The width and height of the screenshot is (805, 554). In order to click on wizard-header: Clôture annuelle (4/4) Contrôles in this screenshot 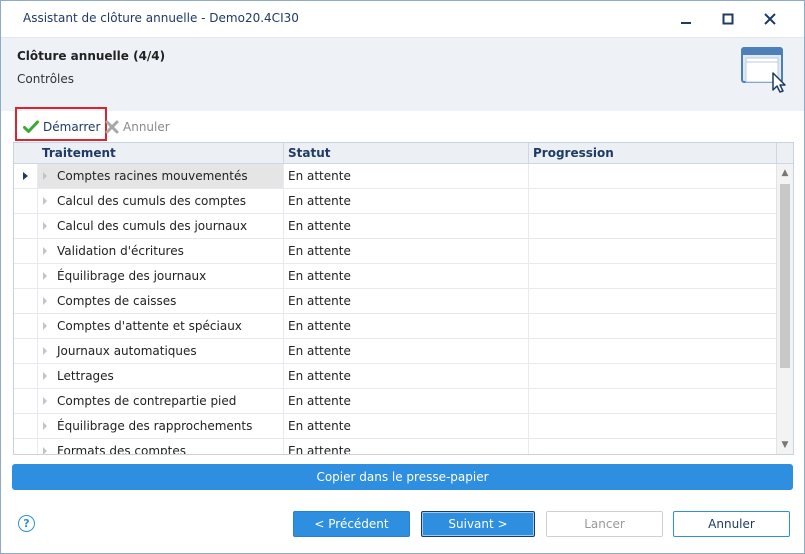, I will do `click(402, 74)`.